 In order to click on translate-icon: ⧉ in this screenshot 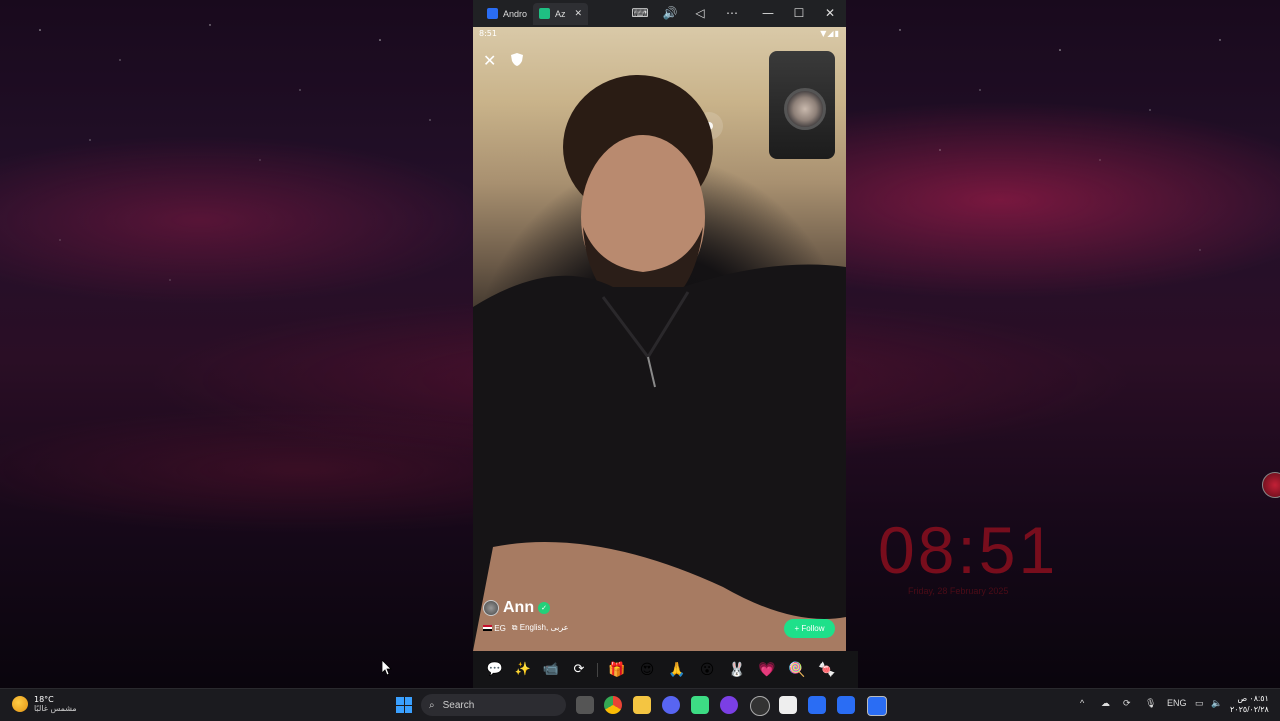, I will do `click(514, 627)`.